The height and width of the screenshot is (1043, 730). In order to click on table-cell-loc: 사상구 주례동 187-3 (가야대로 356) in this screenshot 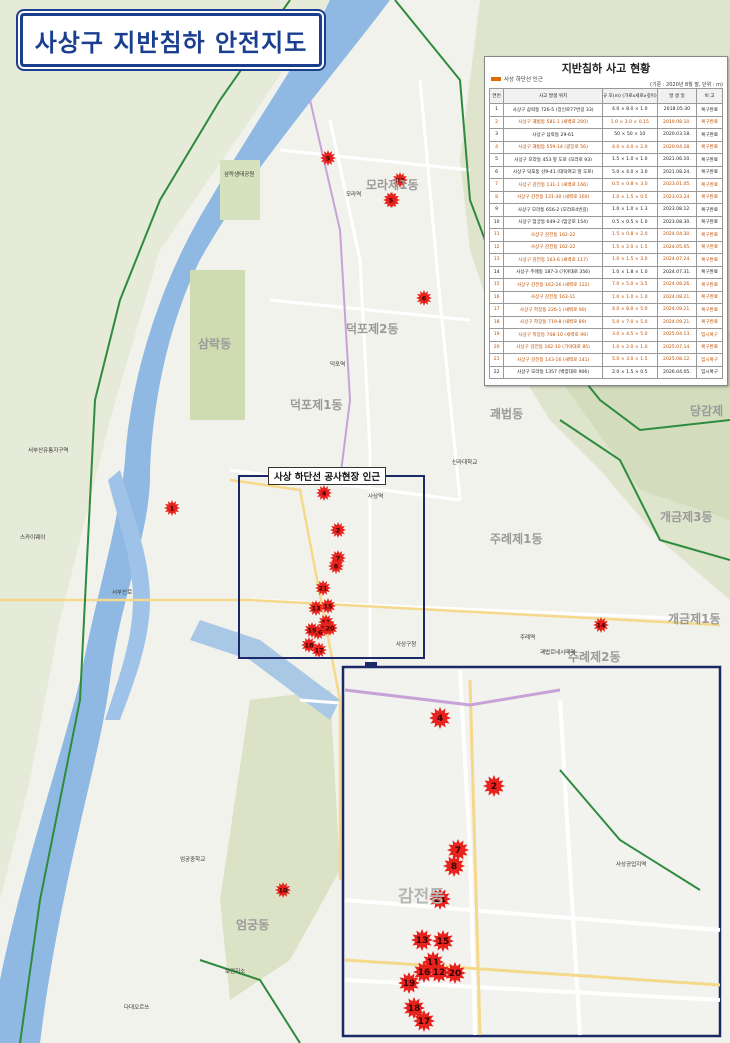, I will do `click(553, 272)`.